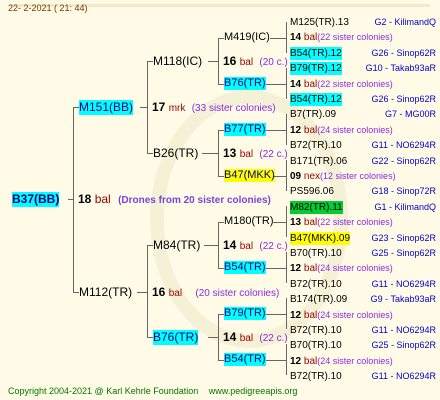  Describe the element at coordinates (255, 246) in the screenshot. I see `mid-m84: 14 bal (22 c.)` at that location.